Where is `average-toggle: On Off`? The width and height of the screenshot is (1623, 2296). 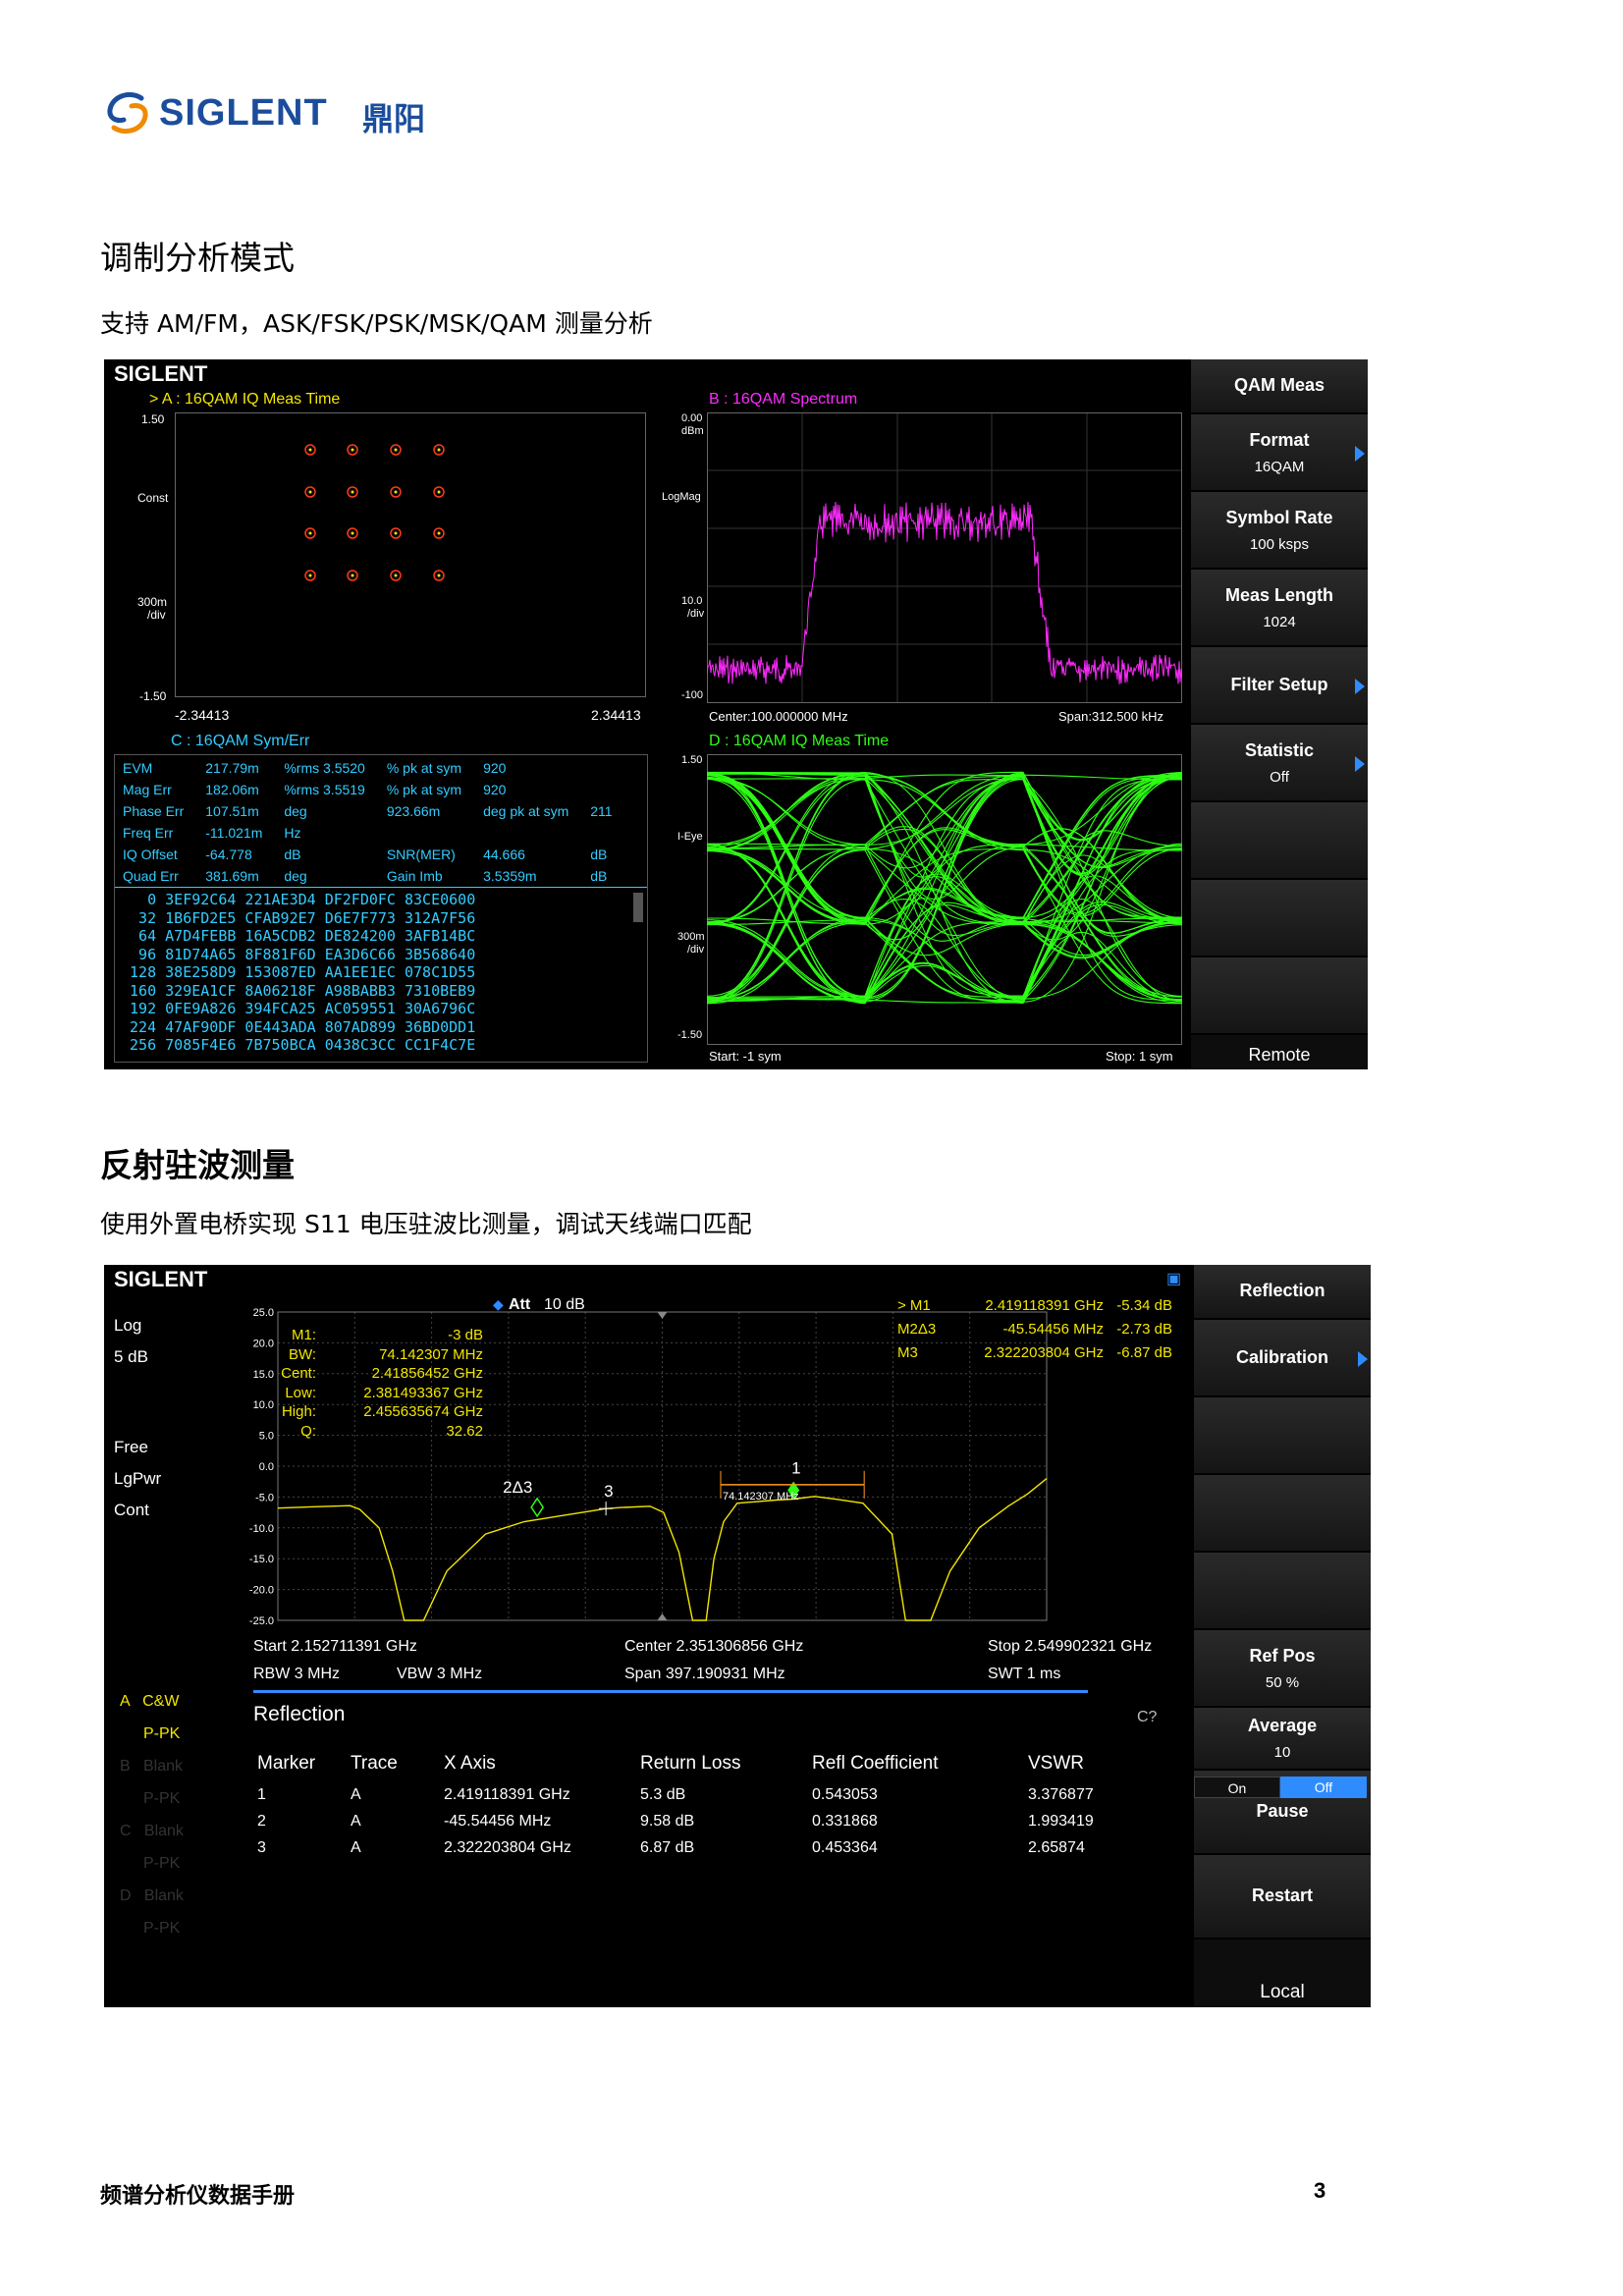 average-toggle: On Off is located at coordinates (1280, 1787).